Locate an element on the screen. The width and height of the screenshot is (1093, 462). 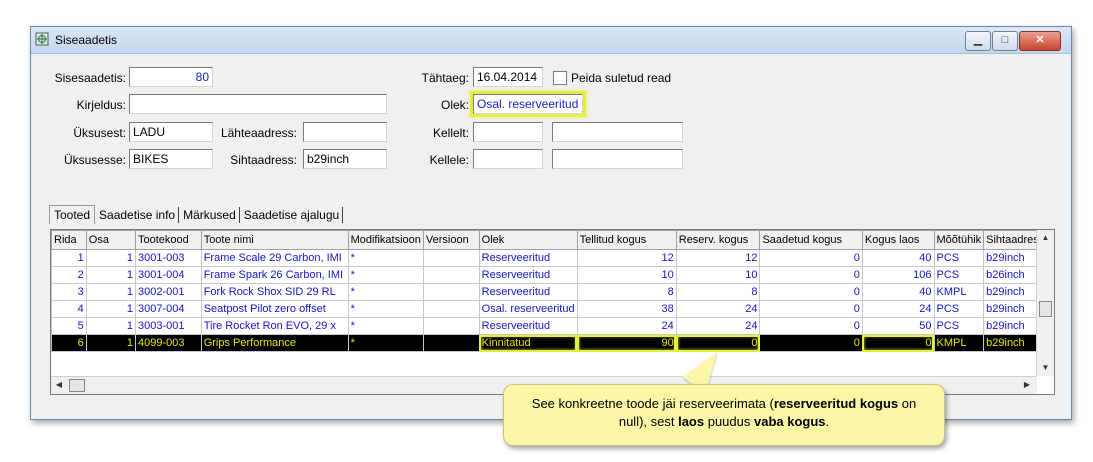
tab-saadetise-info: Saadetise info is located at coordinates (138, 215).